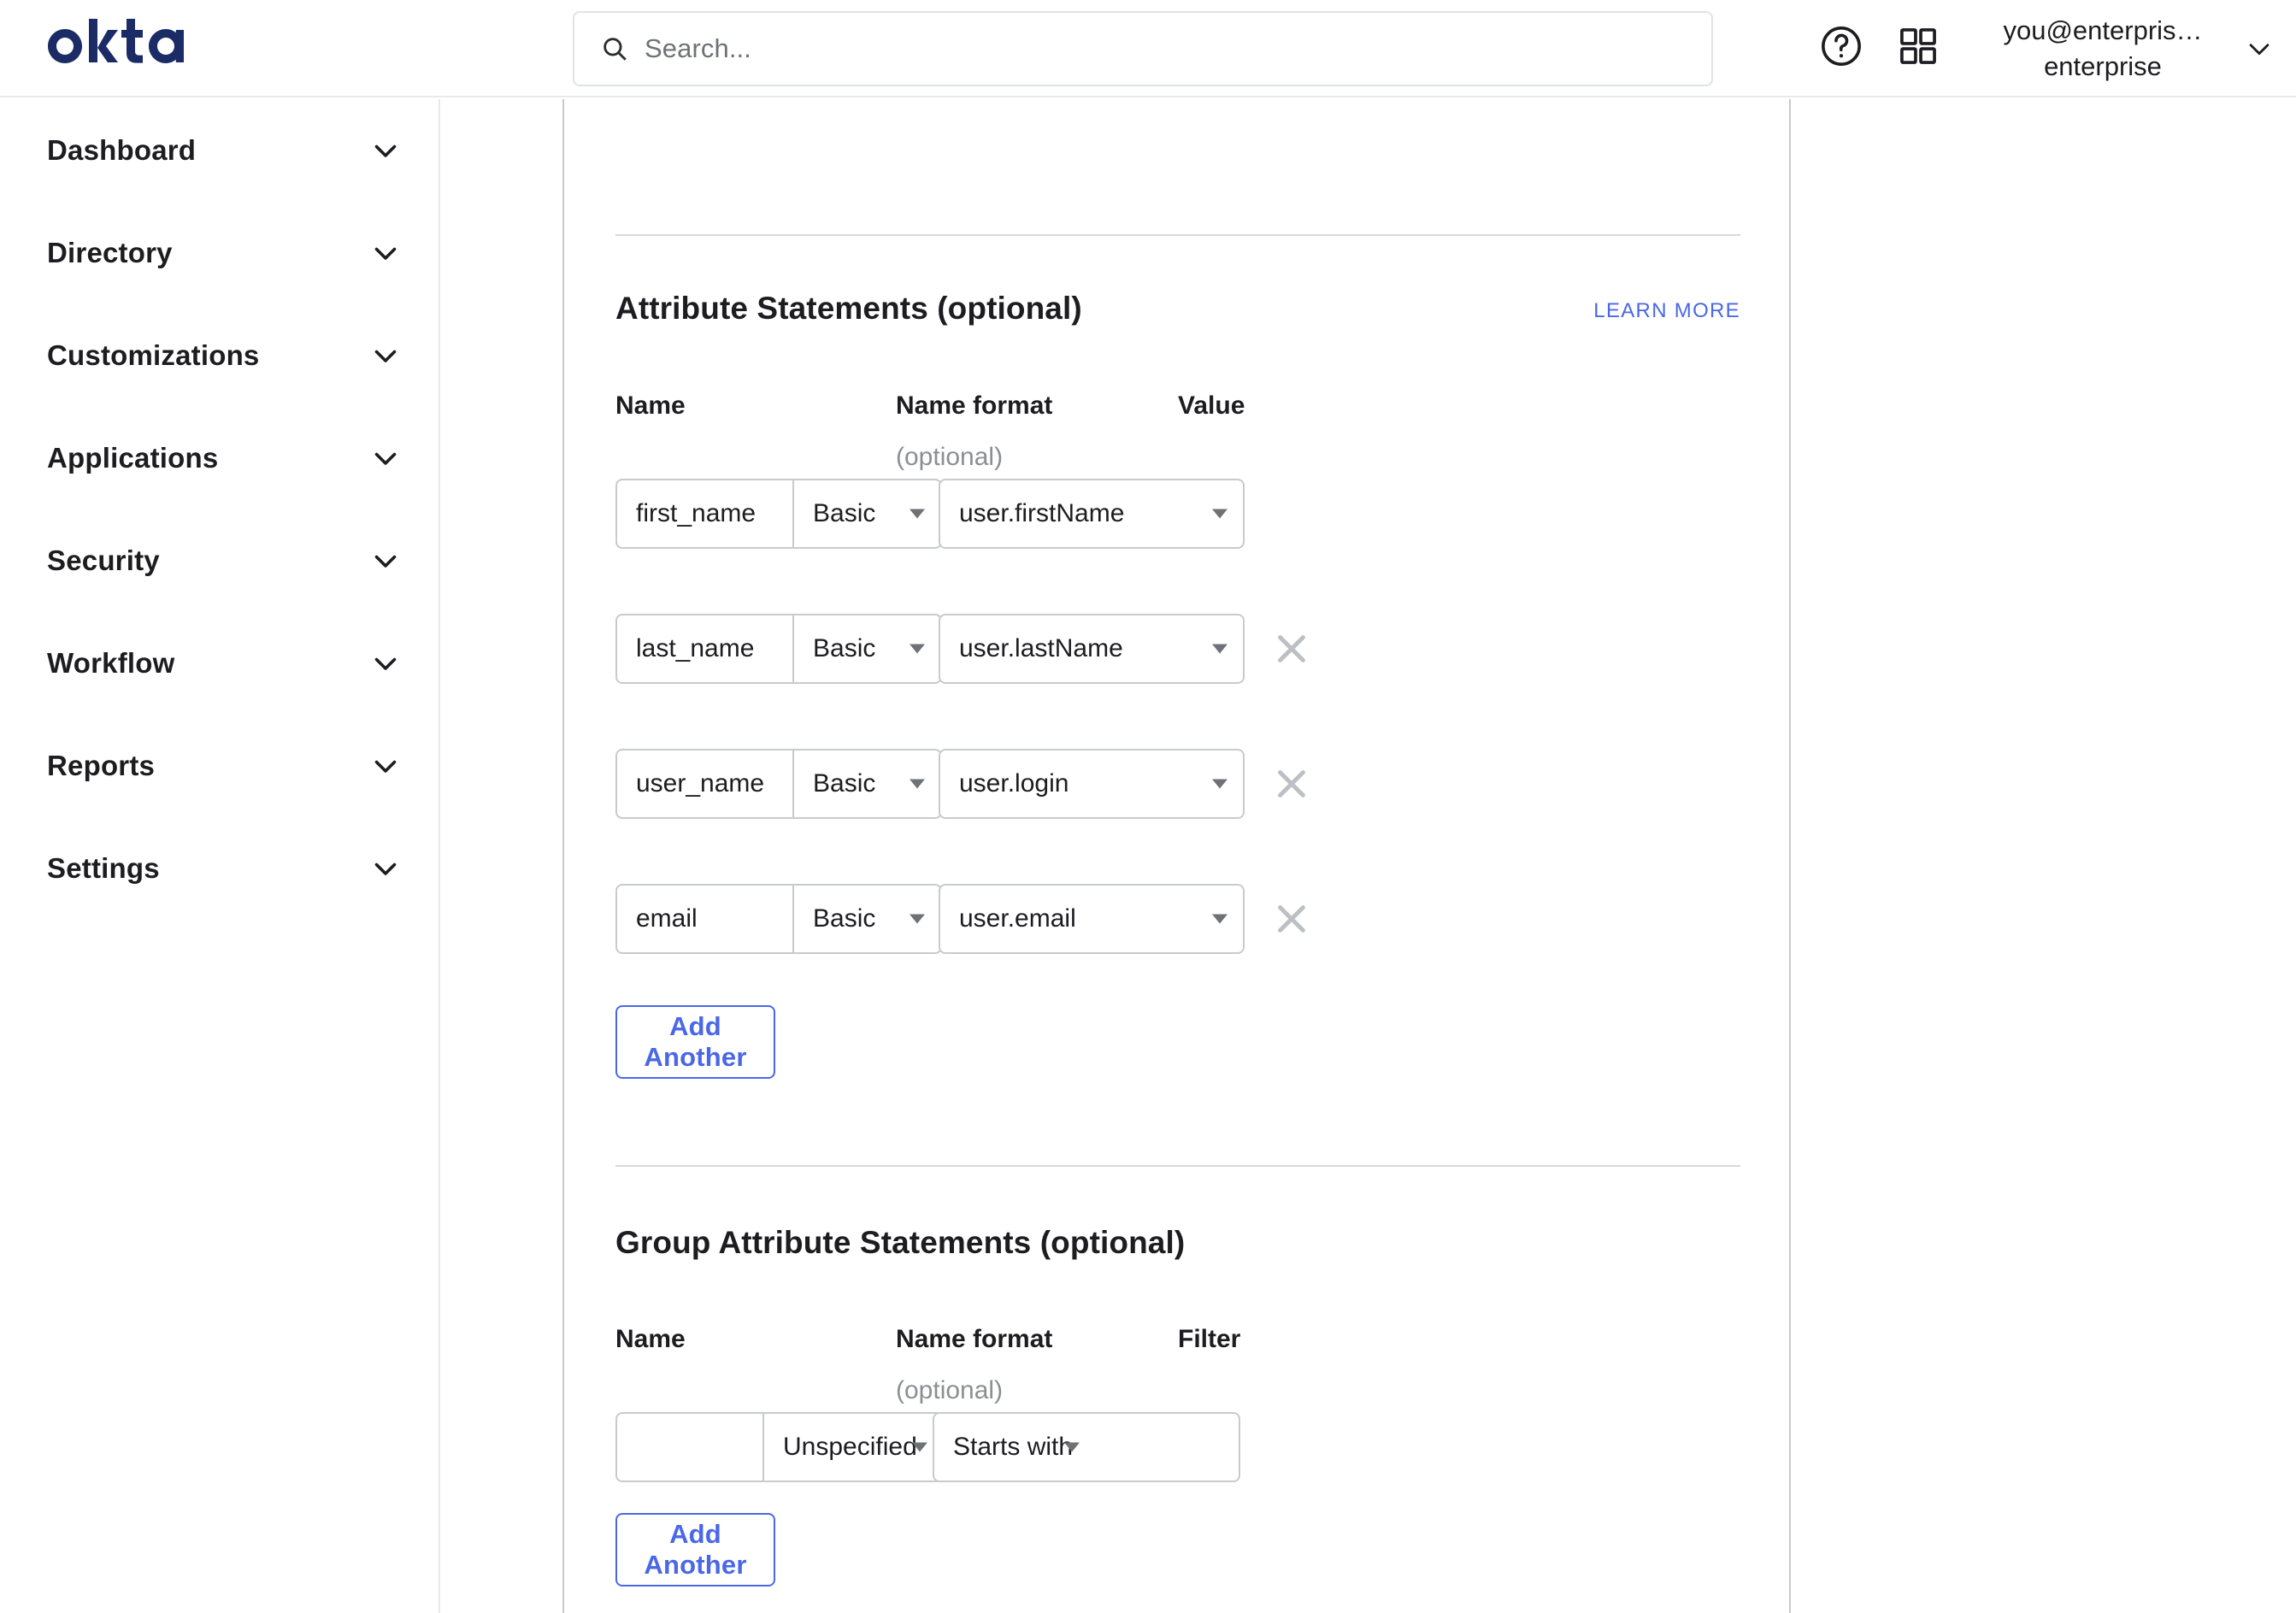  Describe the element at coordinates (1918, 46) in the screenshot. I see `apps-grid-icon` at that location.